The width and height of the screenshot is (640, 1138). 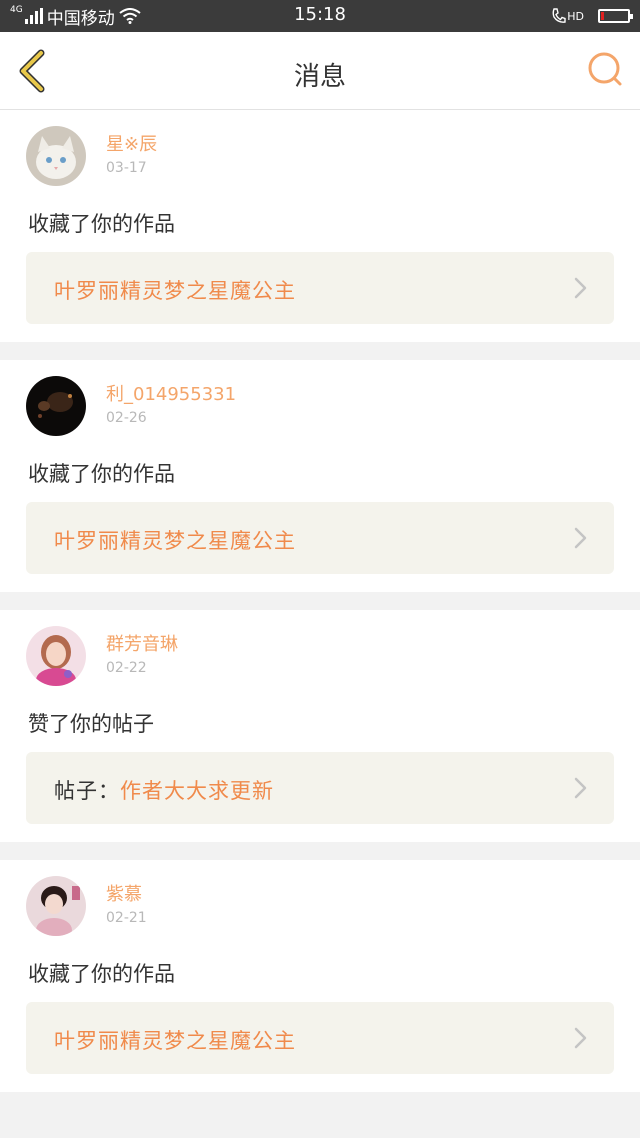 I want to click on user-name: 群芳音琳, so click(x=142, y=645).